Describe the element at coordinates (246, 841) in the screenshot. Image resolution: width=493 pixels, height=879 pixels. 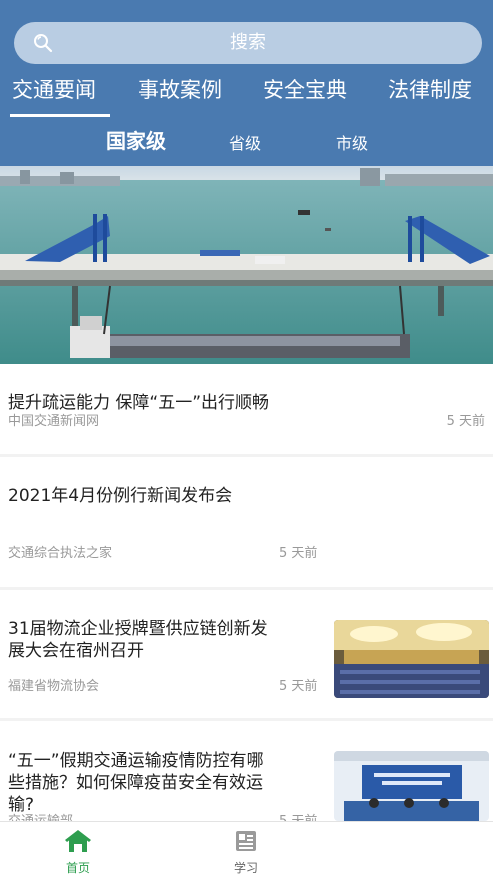
I see `book-icon` at that location.